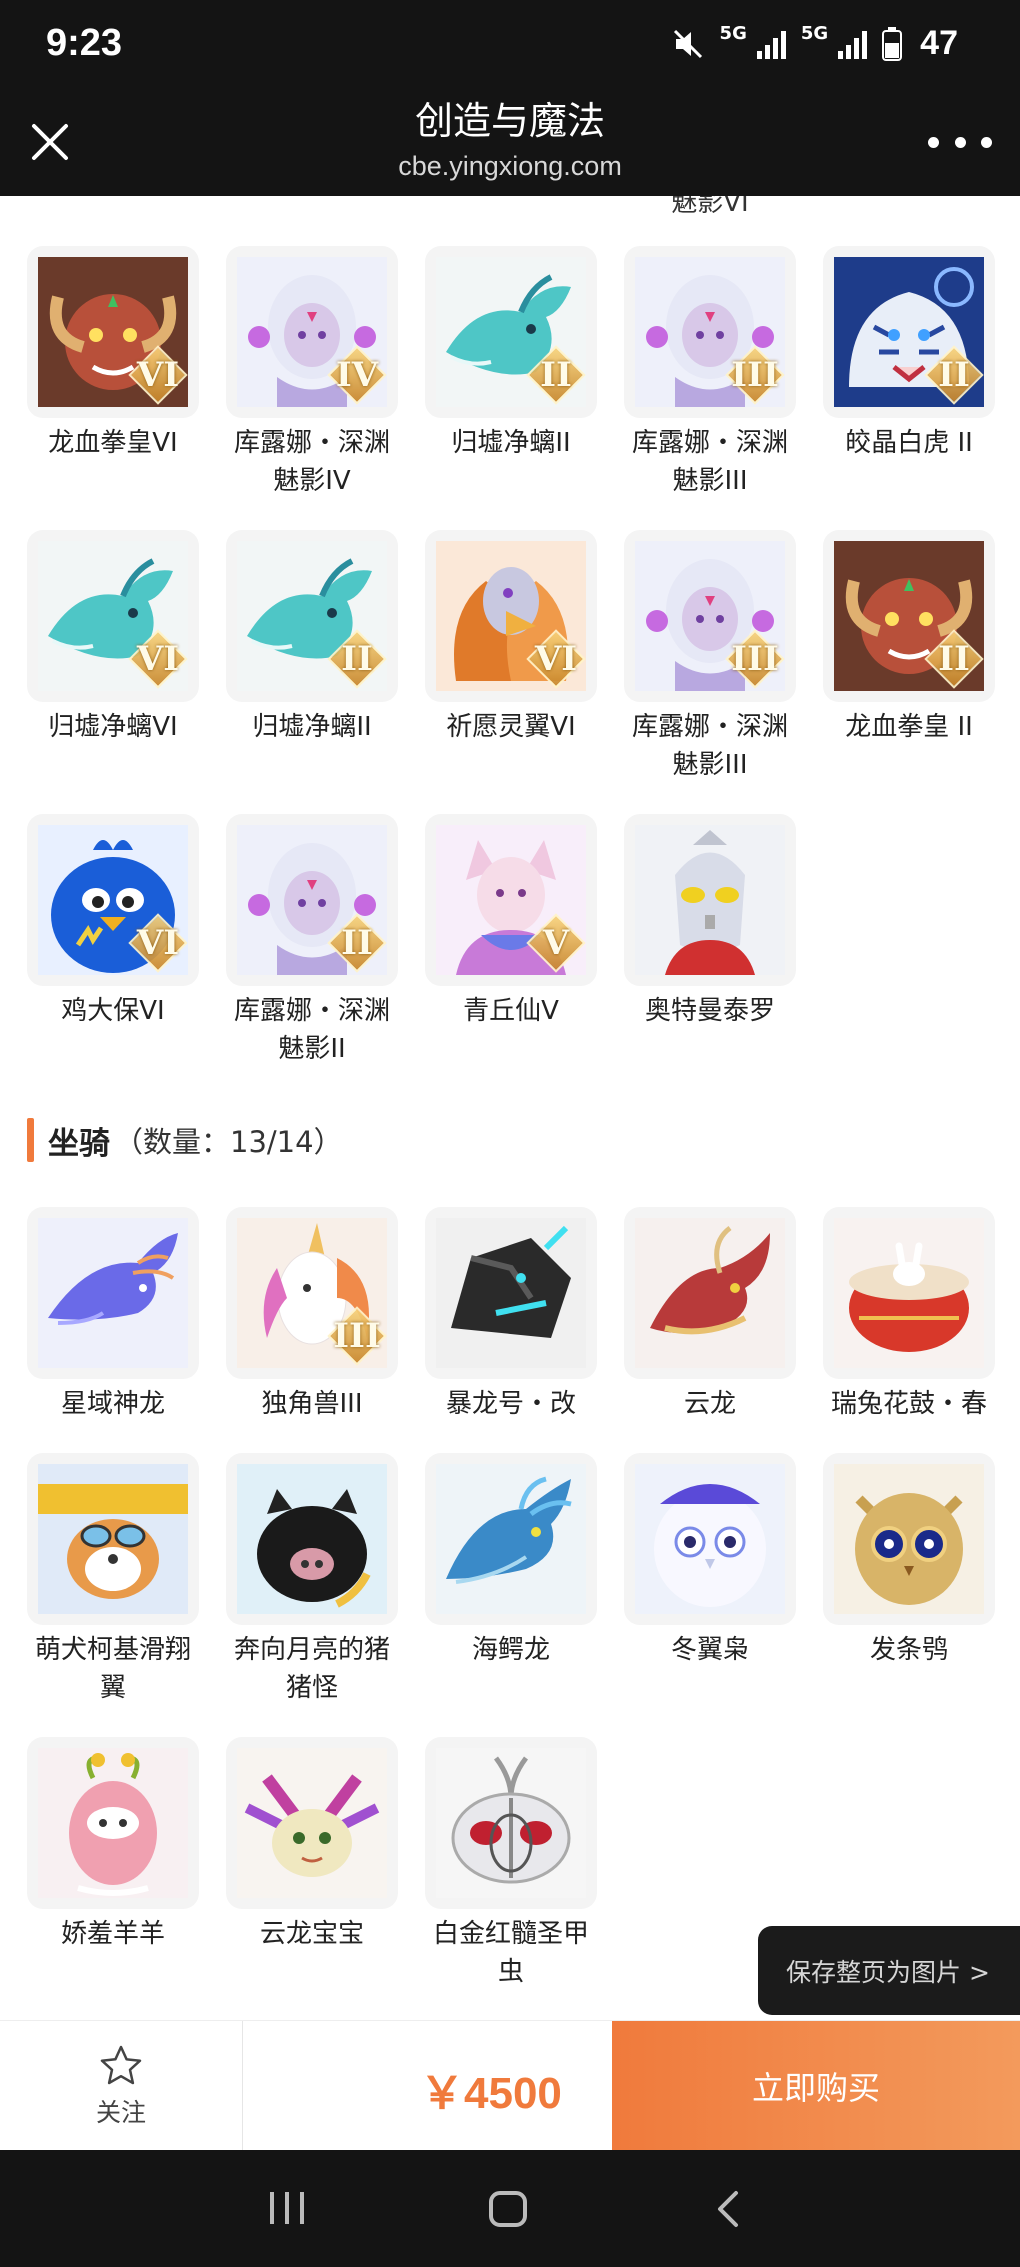 This screenshot has width=1020, height=2267. What do you see at coordinates (121, 2065) in the screenshot?
I see `star-icon` at bounding box center [121, 2065].